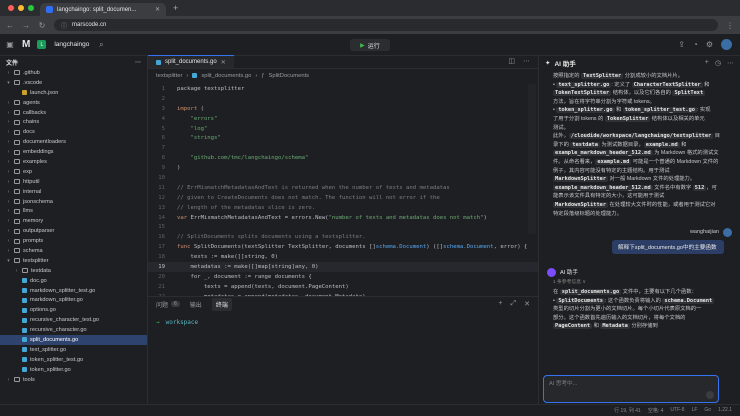 This screenshot has width=740, height=416. I want to click on minimap, so click(532, 159).